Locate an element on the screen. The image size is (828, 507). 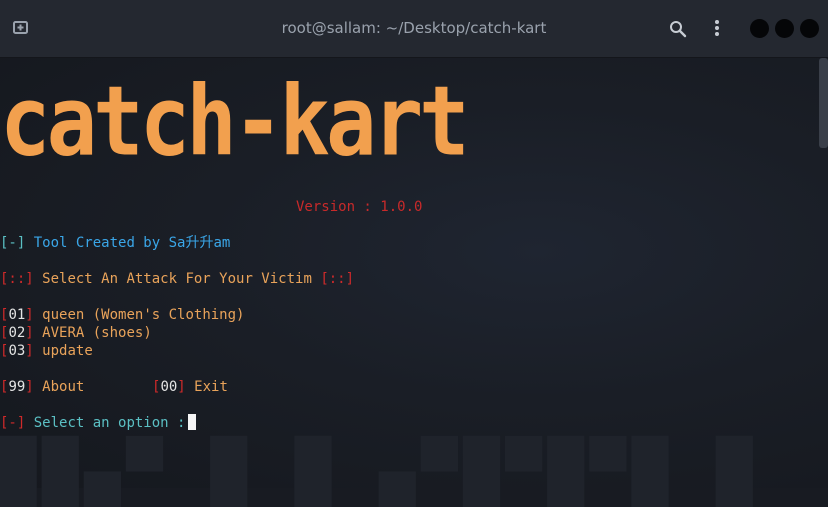
menu-icon is located at coordinates (717, 30).